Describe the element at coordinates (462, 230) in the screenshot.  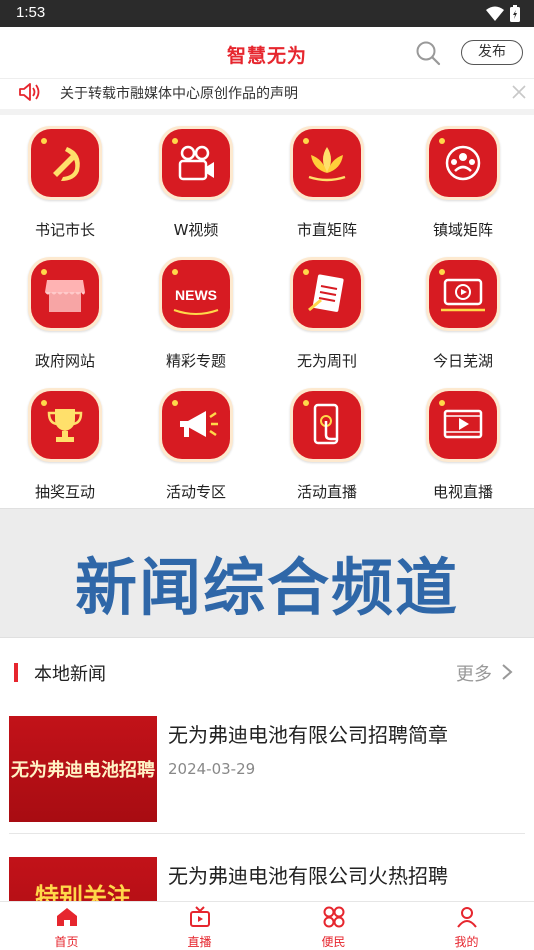
I see `grid-label: 镇域矩阵` at that location.